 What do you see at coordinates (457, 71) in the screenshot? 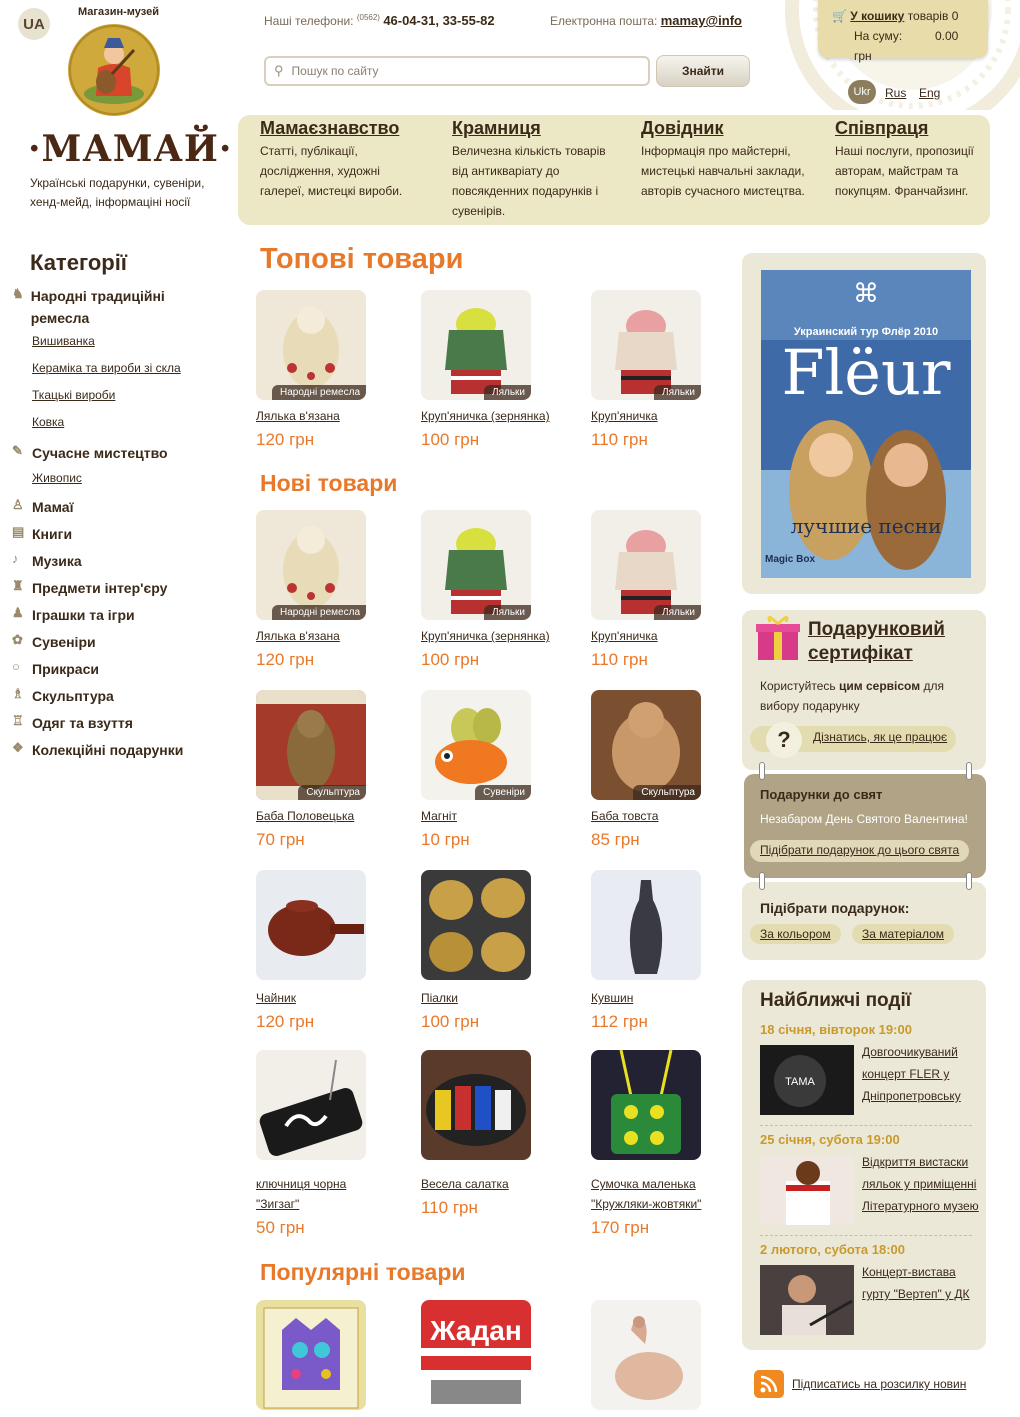
I see `search-input: ⚲ Пошук по сайту` at bounding box center [457, 71].